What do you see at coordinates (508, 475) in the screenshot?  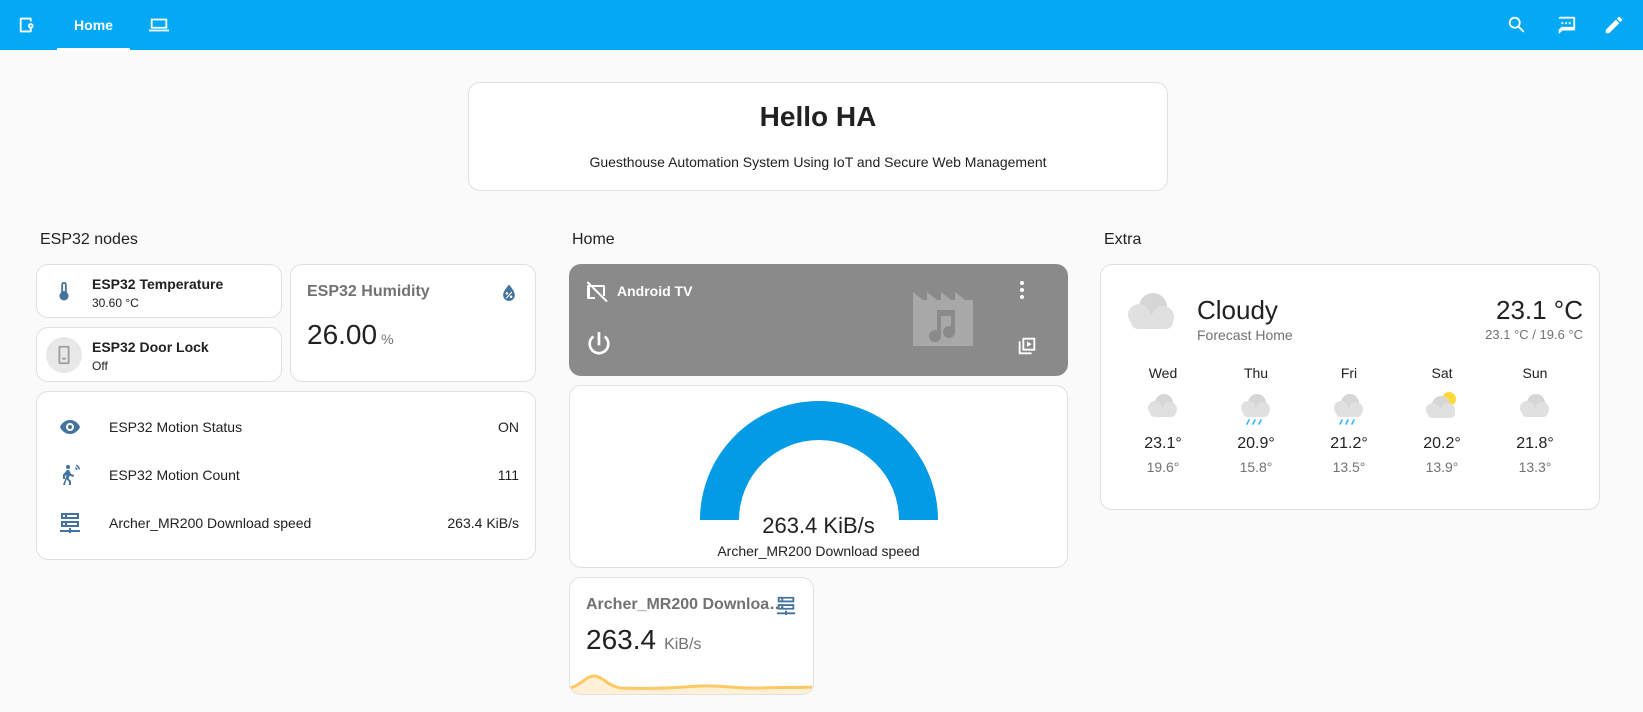 I see `entity-value: 111` at bounding box center [508, 475].